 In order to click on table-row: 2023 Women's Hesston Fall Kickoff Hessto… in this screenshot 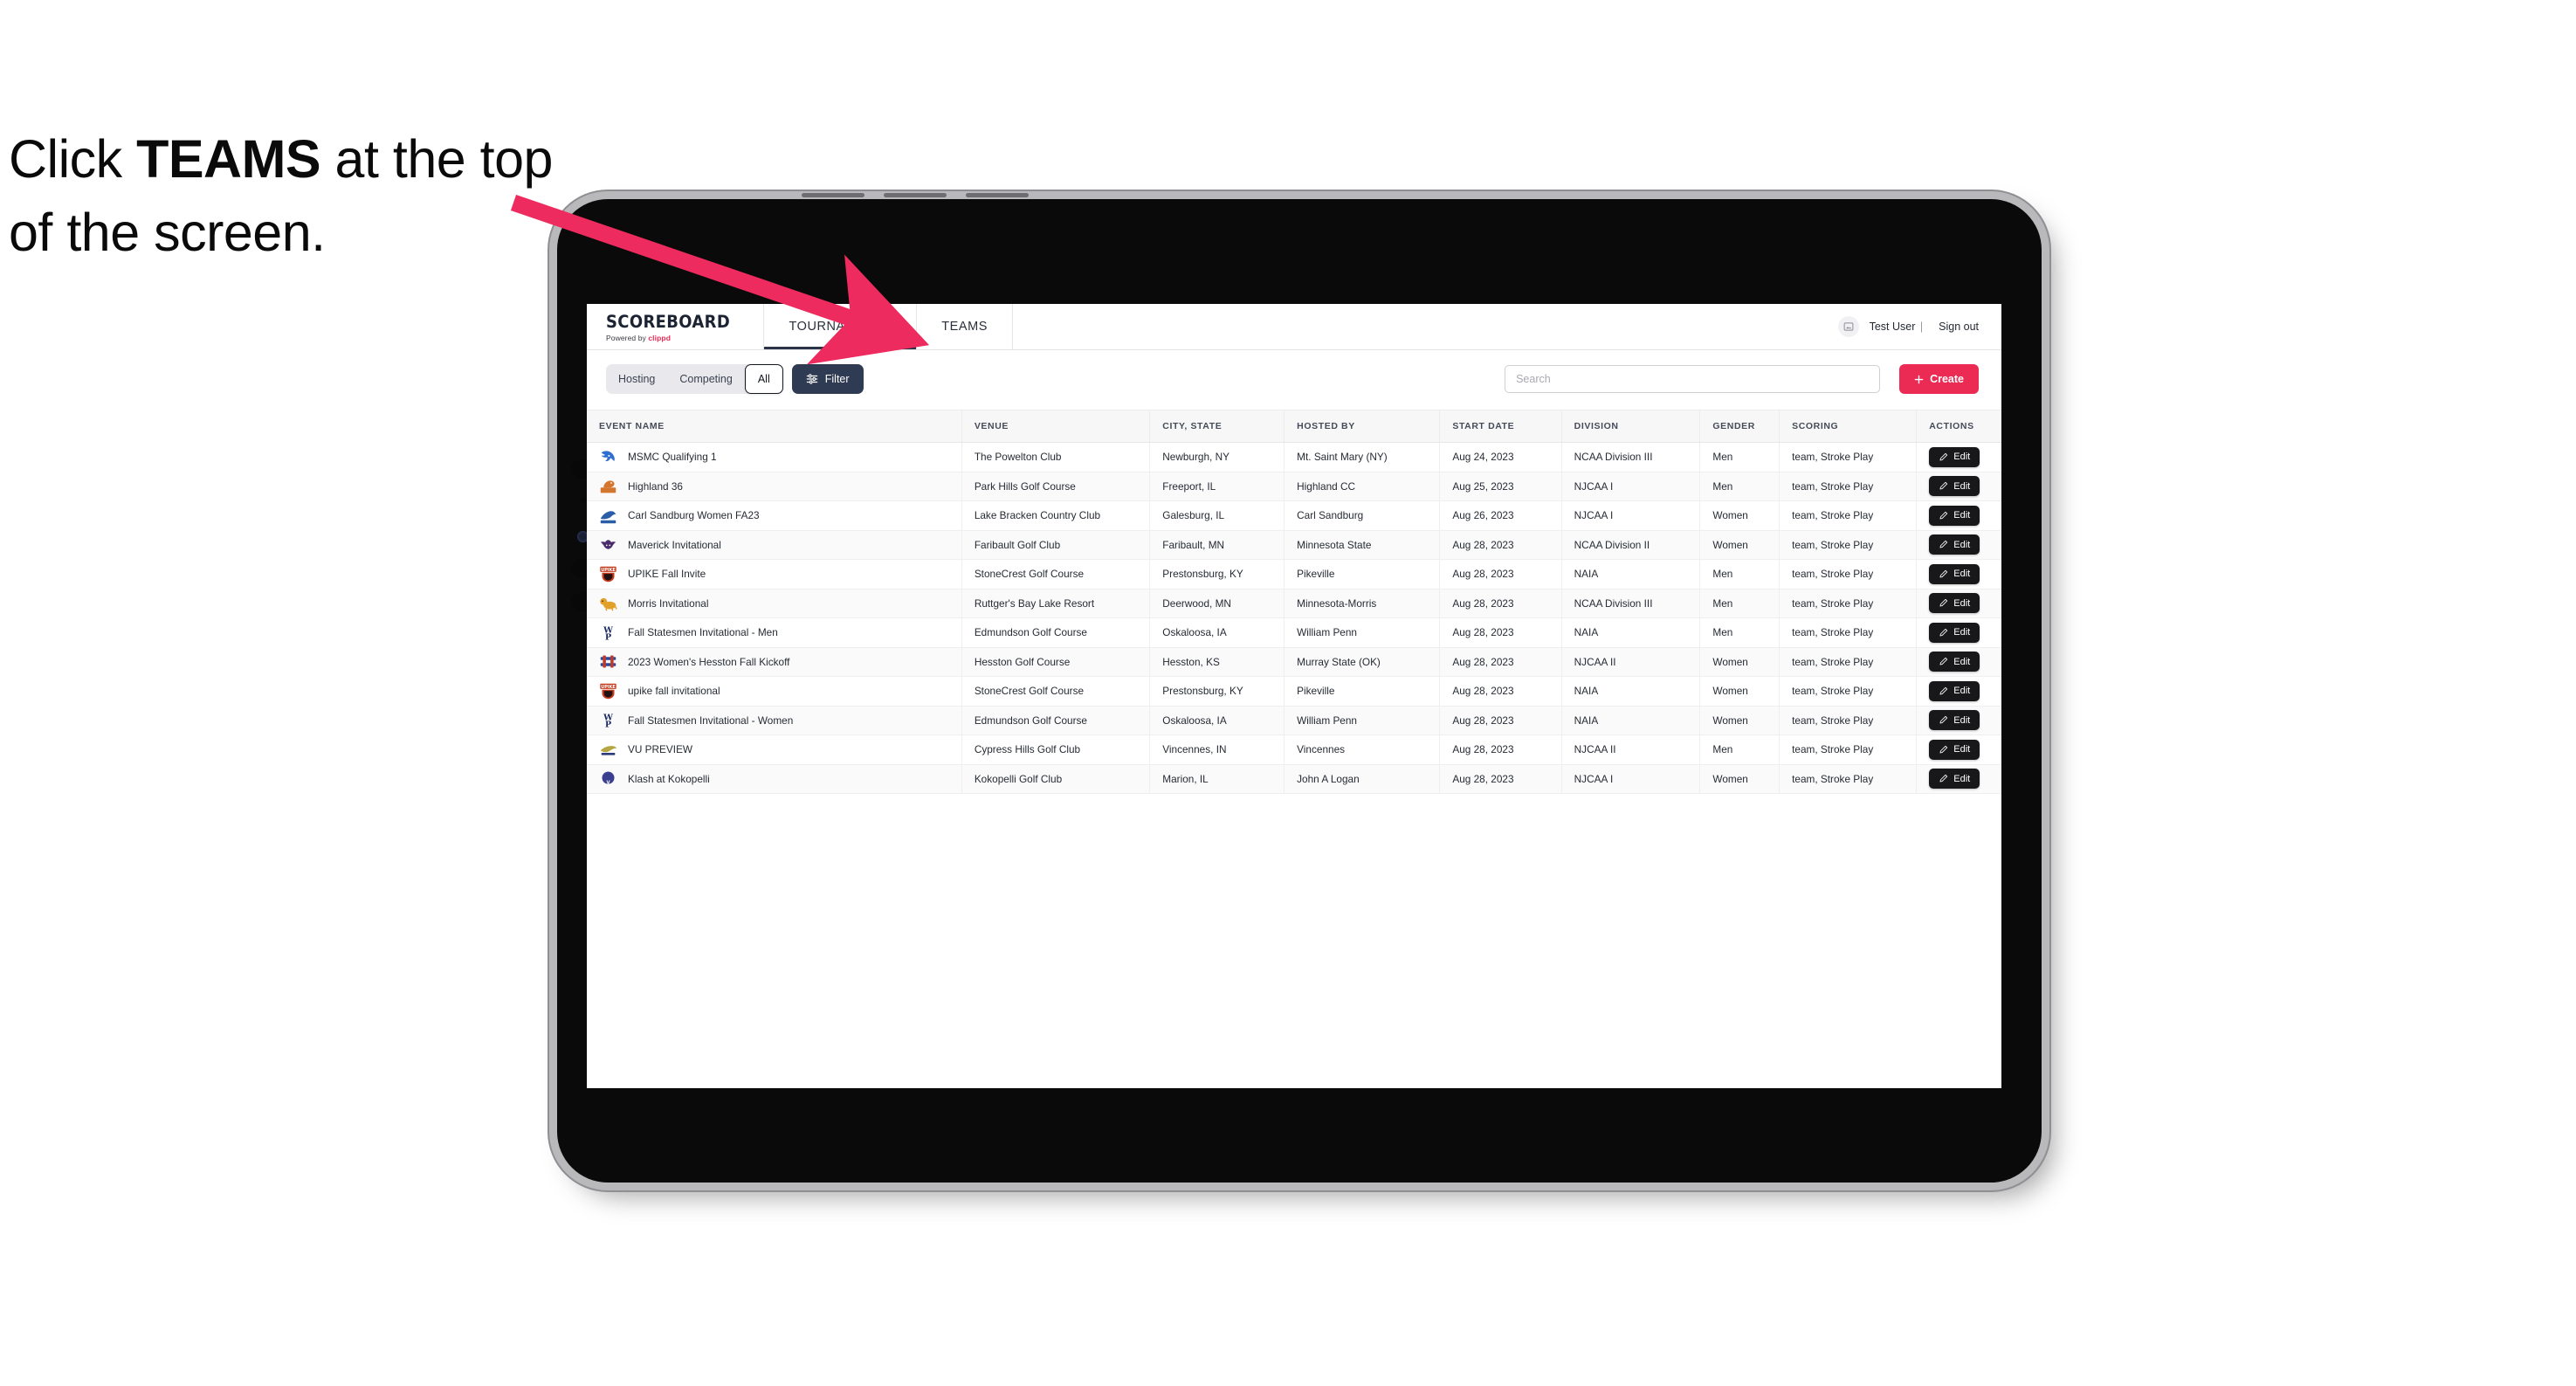, I will do `click(1294, 662)`.